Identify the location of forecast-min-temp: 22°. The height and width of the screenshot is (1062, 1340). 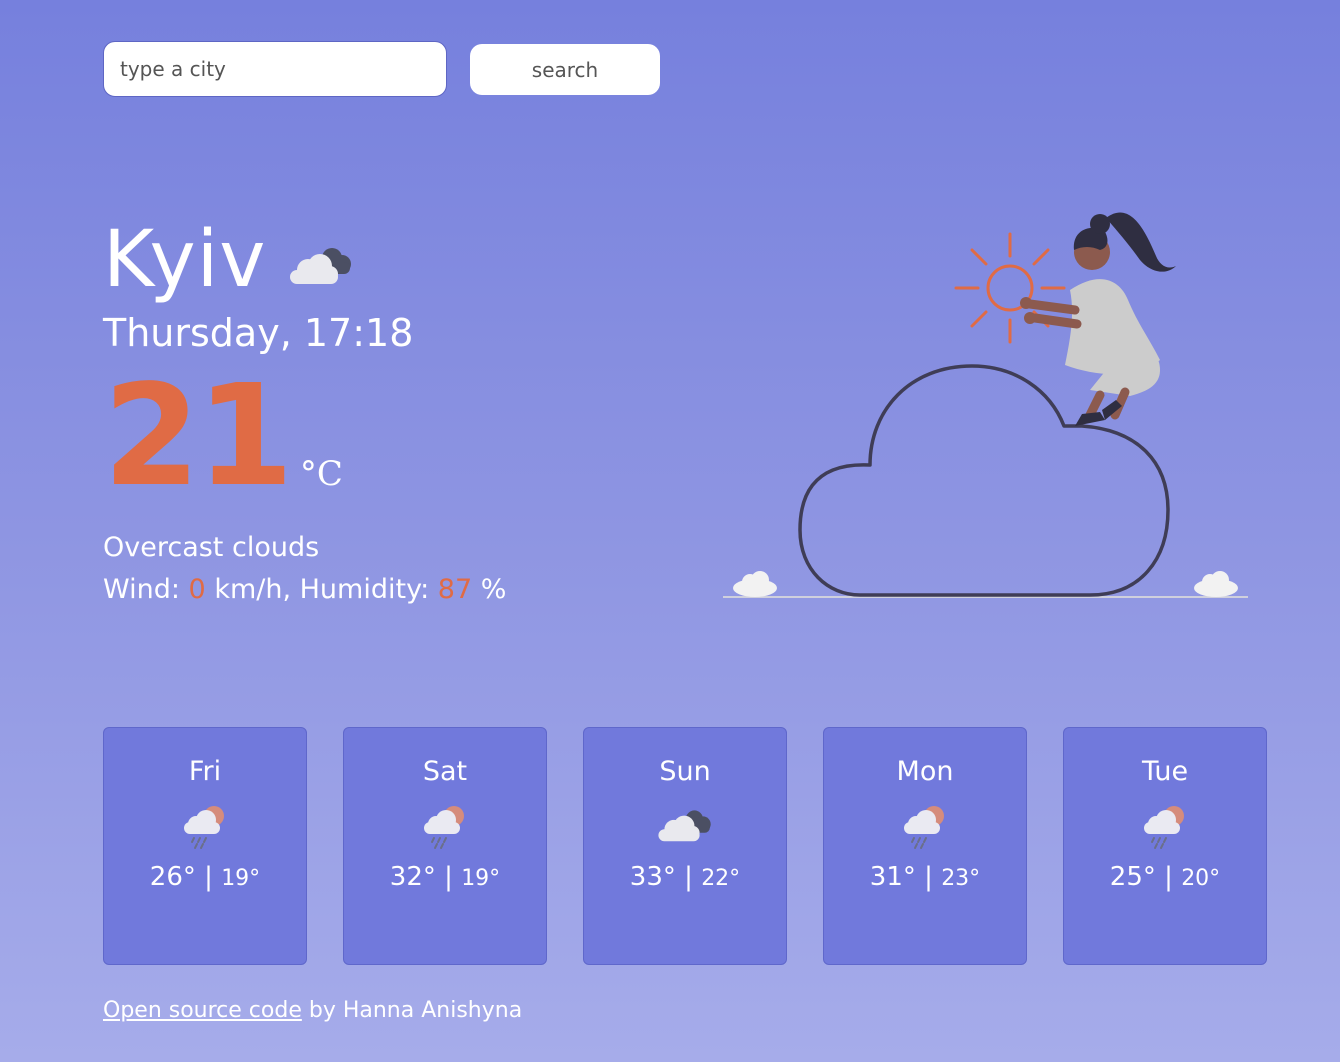
(721, 878).